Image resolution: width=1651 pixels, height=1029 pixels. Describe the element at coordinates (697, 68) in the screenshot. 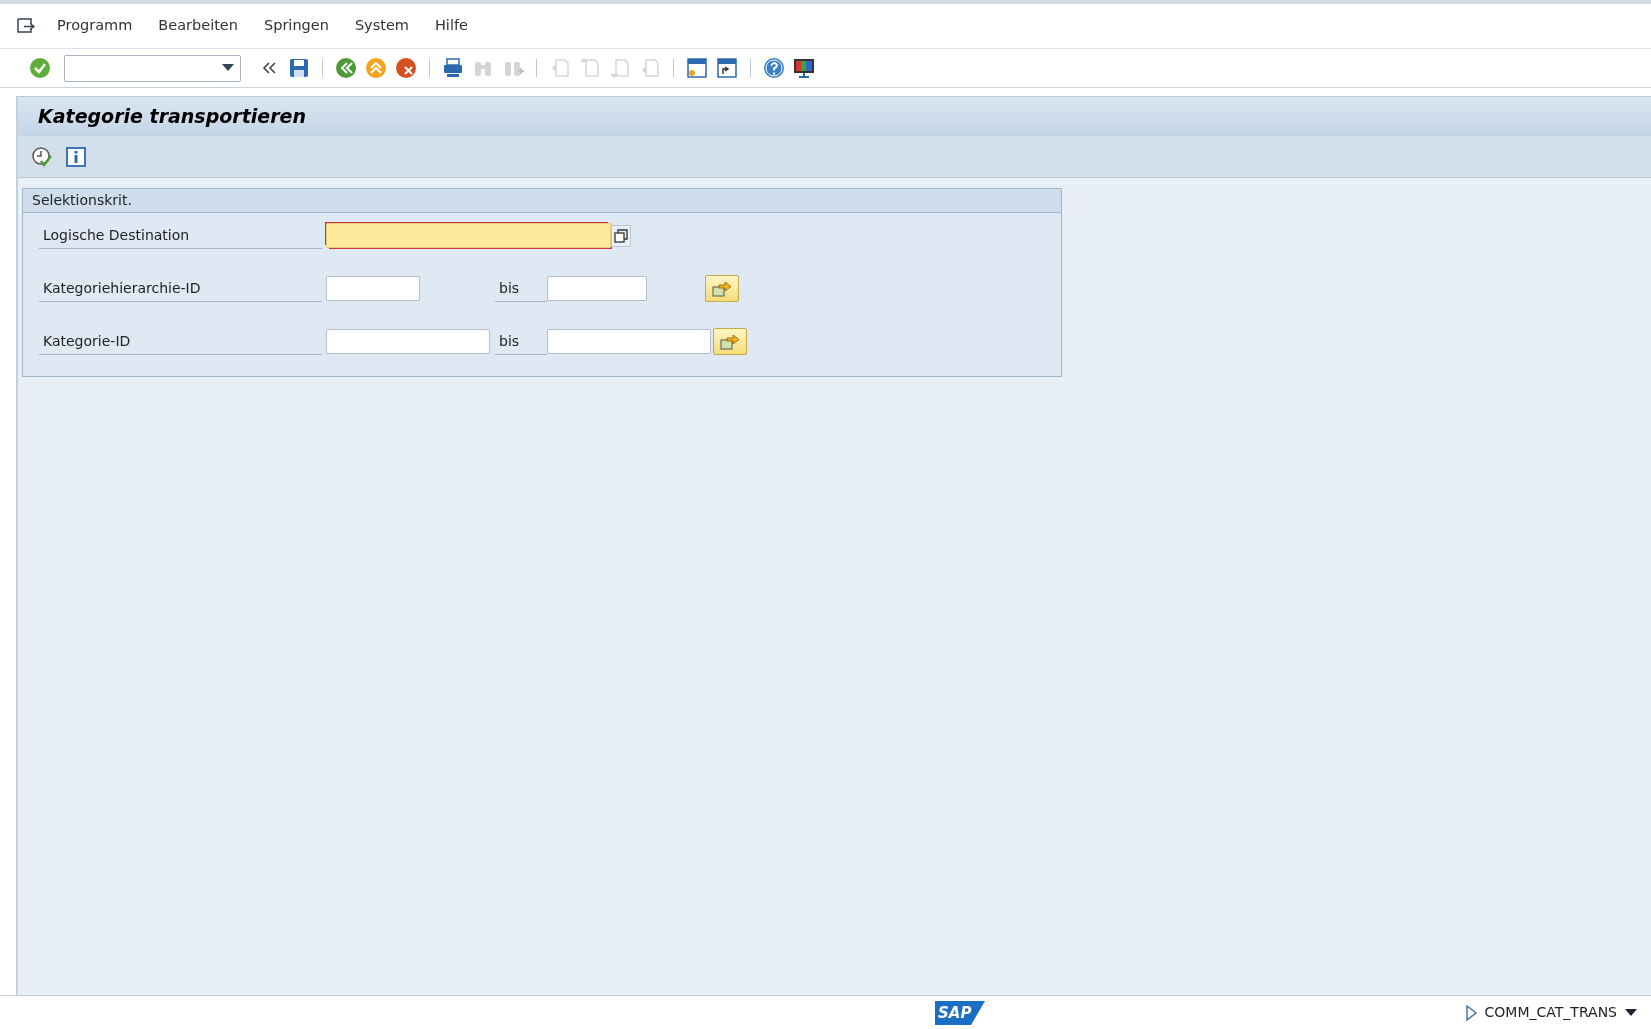

I see `new-window-icon` at that location.